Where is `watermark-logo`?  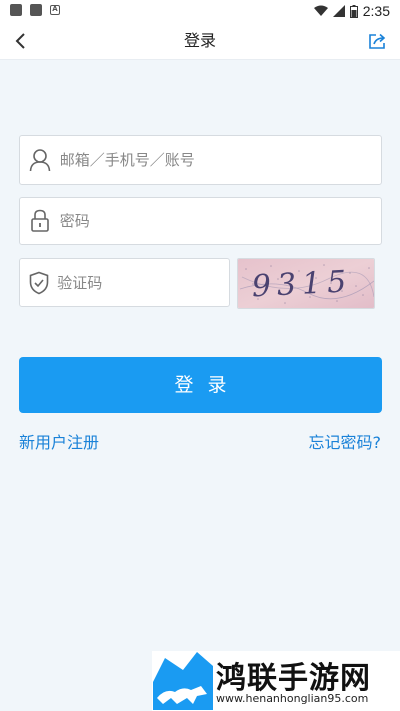 watermark-logo is located at coordinates (183, 681).